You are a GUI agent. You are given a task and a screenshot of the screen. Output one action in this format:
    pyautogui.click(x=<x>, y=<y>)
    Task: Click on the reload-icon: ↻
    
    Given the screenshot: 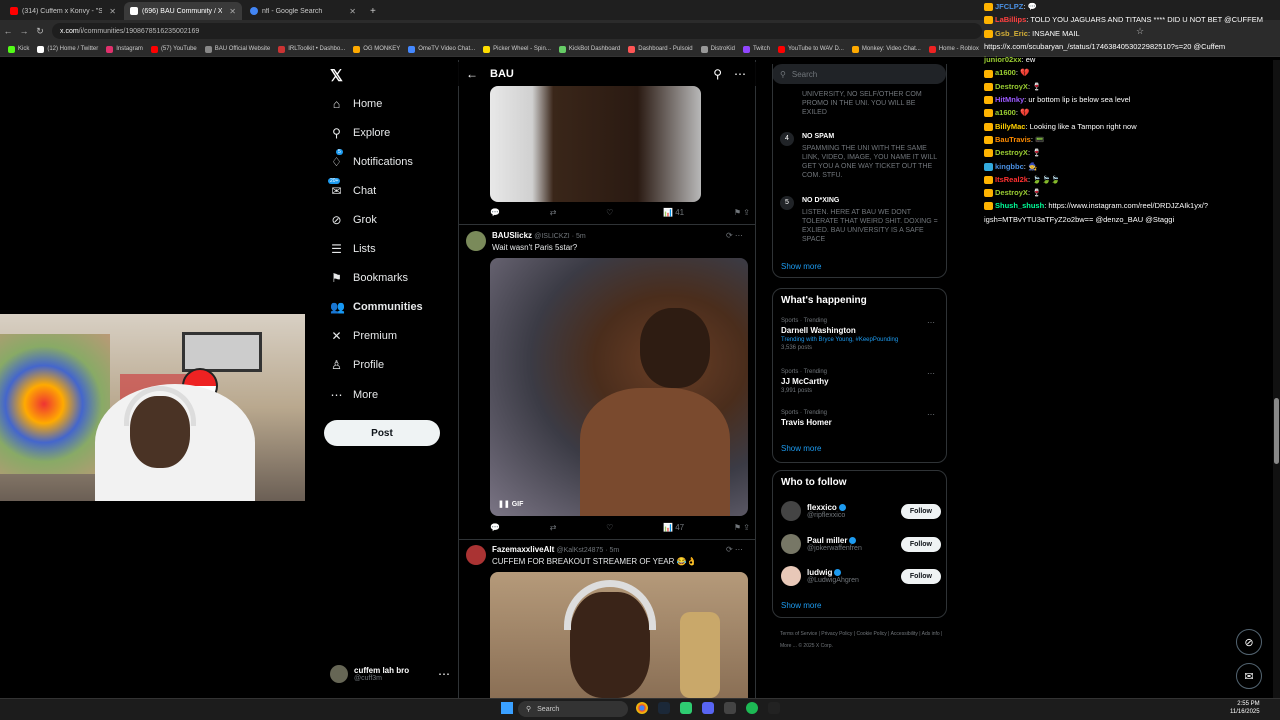 What is the action you would take?
    pyautogui.click(x=40, y=31)
    